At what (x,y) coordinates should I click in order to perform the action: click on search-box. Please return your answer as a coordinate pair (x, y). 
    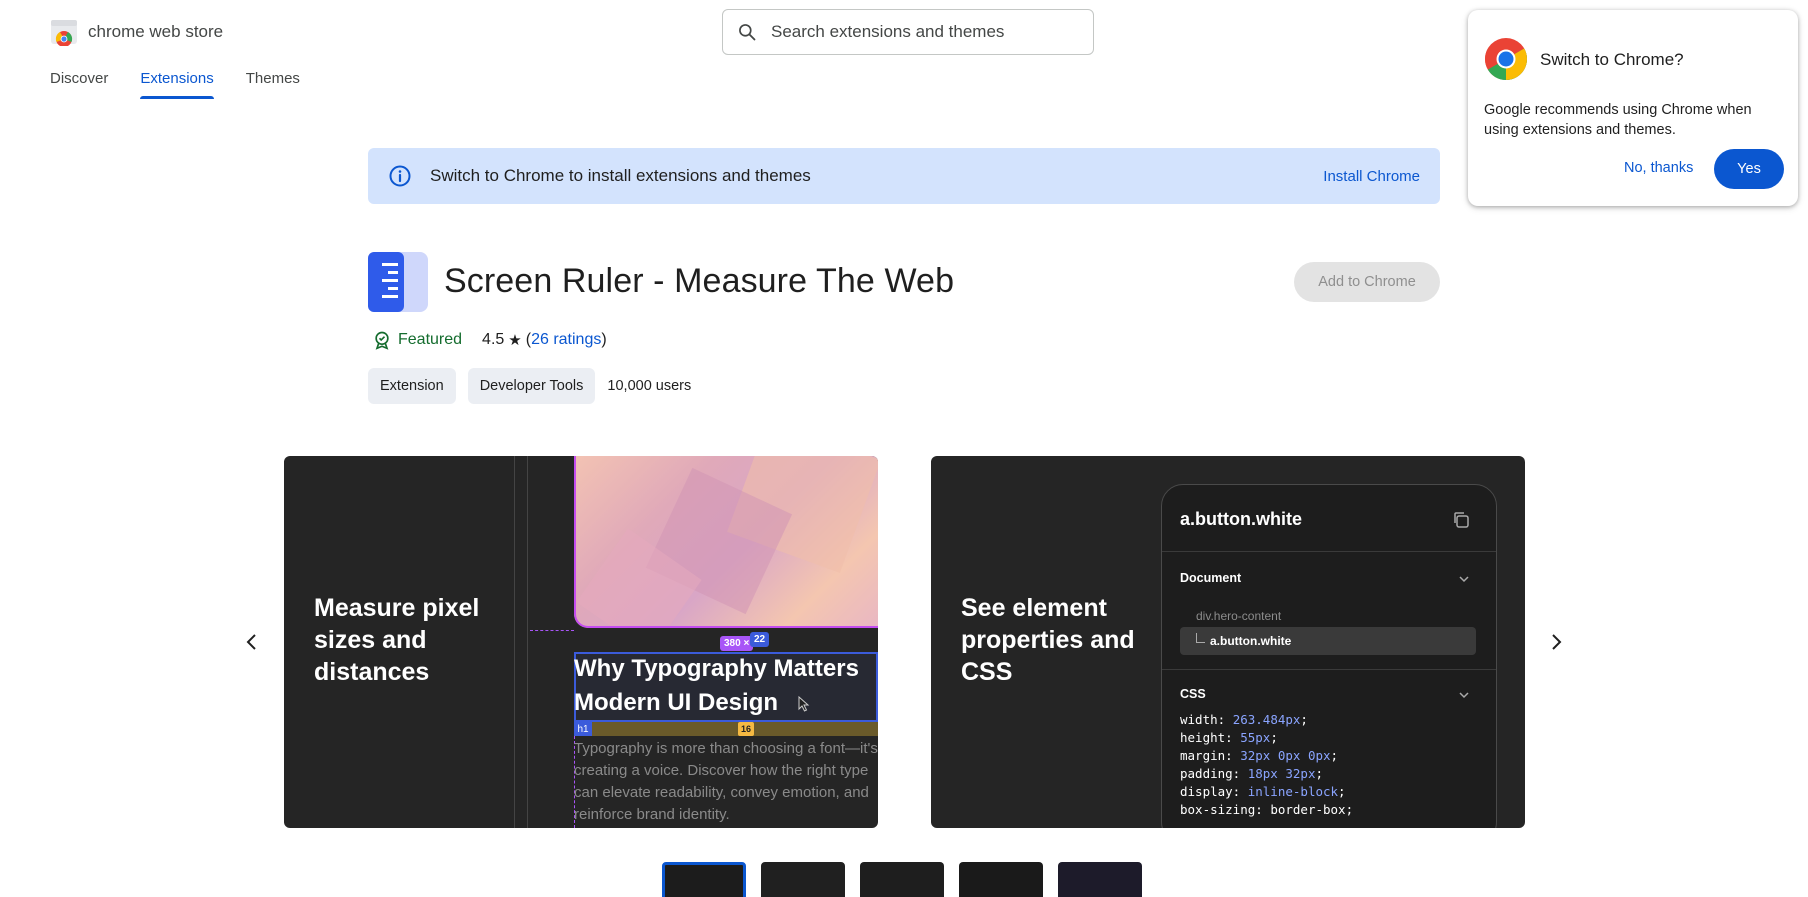
    Looking at the image, I should click on (908, 32).